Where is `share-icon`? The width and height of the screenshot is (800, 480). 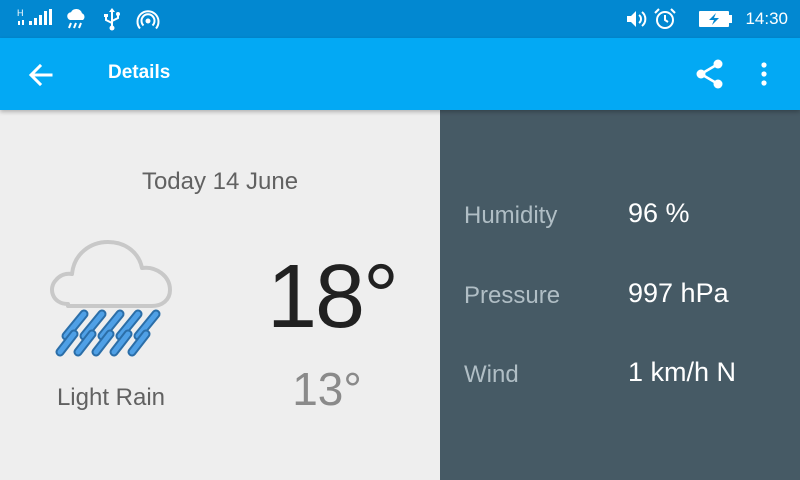
share-icon is located at coordinates (709, 74).